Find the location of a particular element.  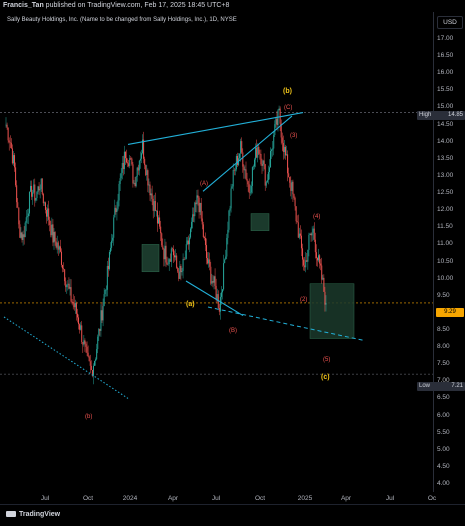

wave-label-5: (5) is located at coordinates (327, 360).